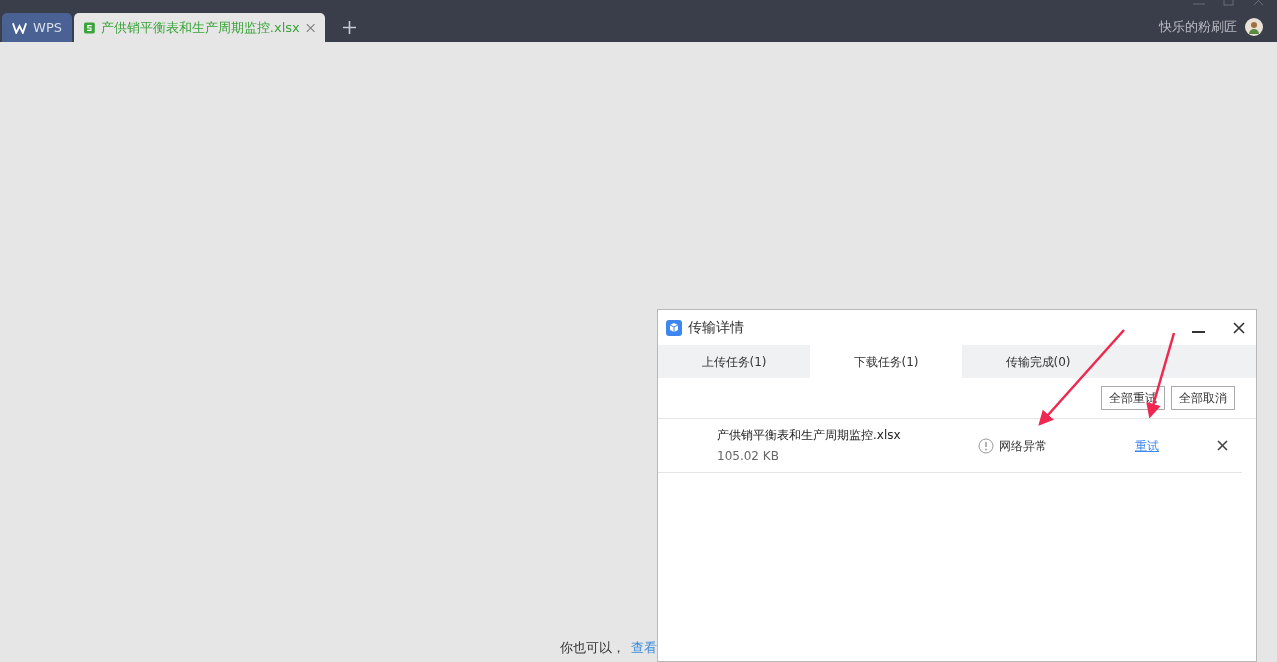 Image resolution: width=1277 pixels, height=662 pixels. Describe the element at coordinates (1038, 361) in the screenshot. I see `dialog-tab: 传输完成(0)` at that location.